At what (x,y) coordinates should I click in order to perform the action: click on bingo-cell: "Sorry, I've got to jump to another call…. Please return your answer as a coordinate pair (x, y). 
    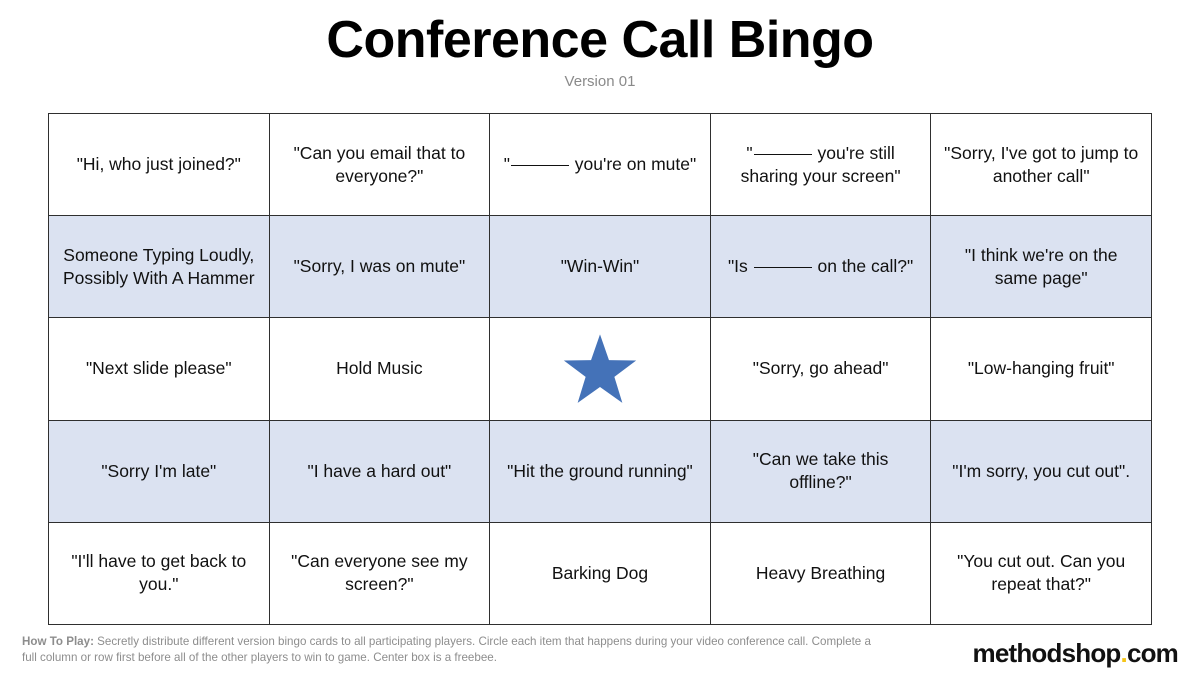
    Looking at the image, I should click on (1041, 164).